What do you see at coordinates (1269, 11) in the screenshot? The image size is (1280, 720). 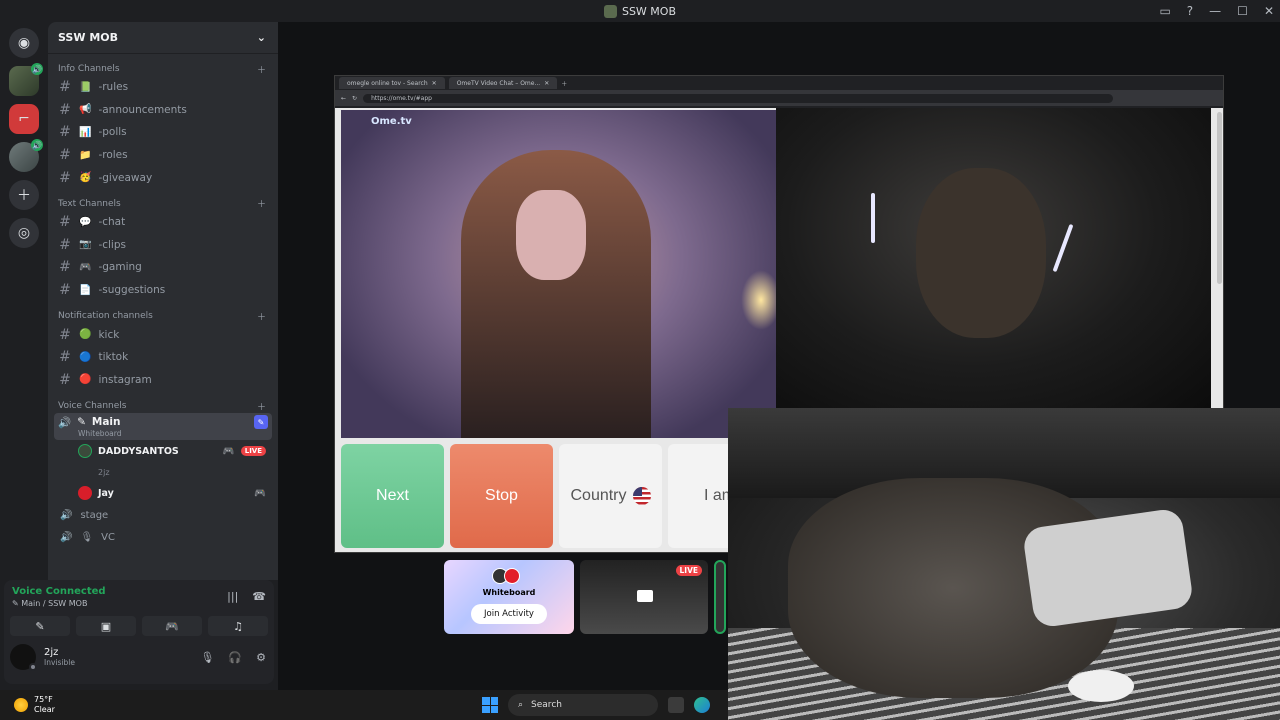 I see `close-button: ✕` at bounding box center [1269, 11].